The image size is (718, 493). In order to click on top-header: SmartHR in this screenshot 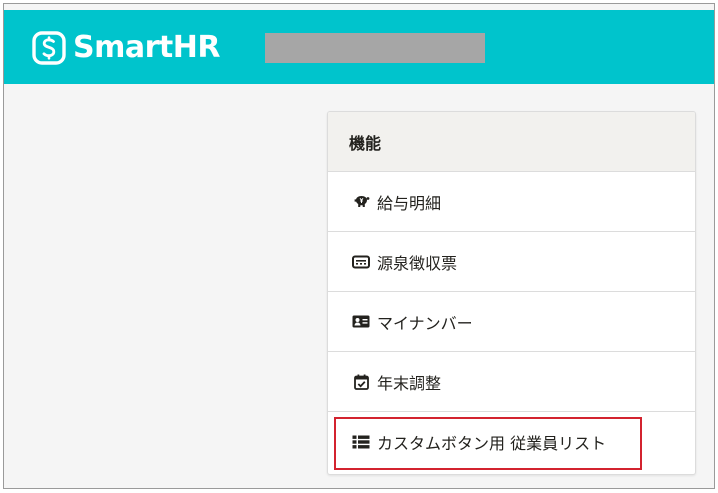, I will do `click(359, 47)`.